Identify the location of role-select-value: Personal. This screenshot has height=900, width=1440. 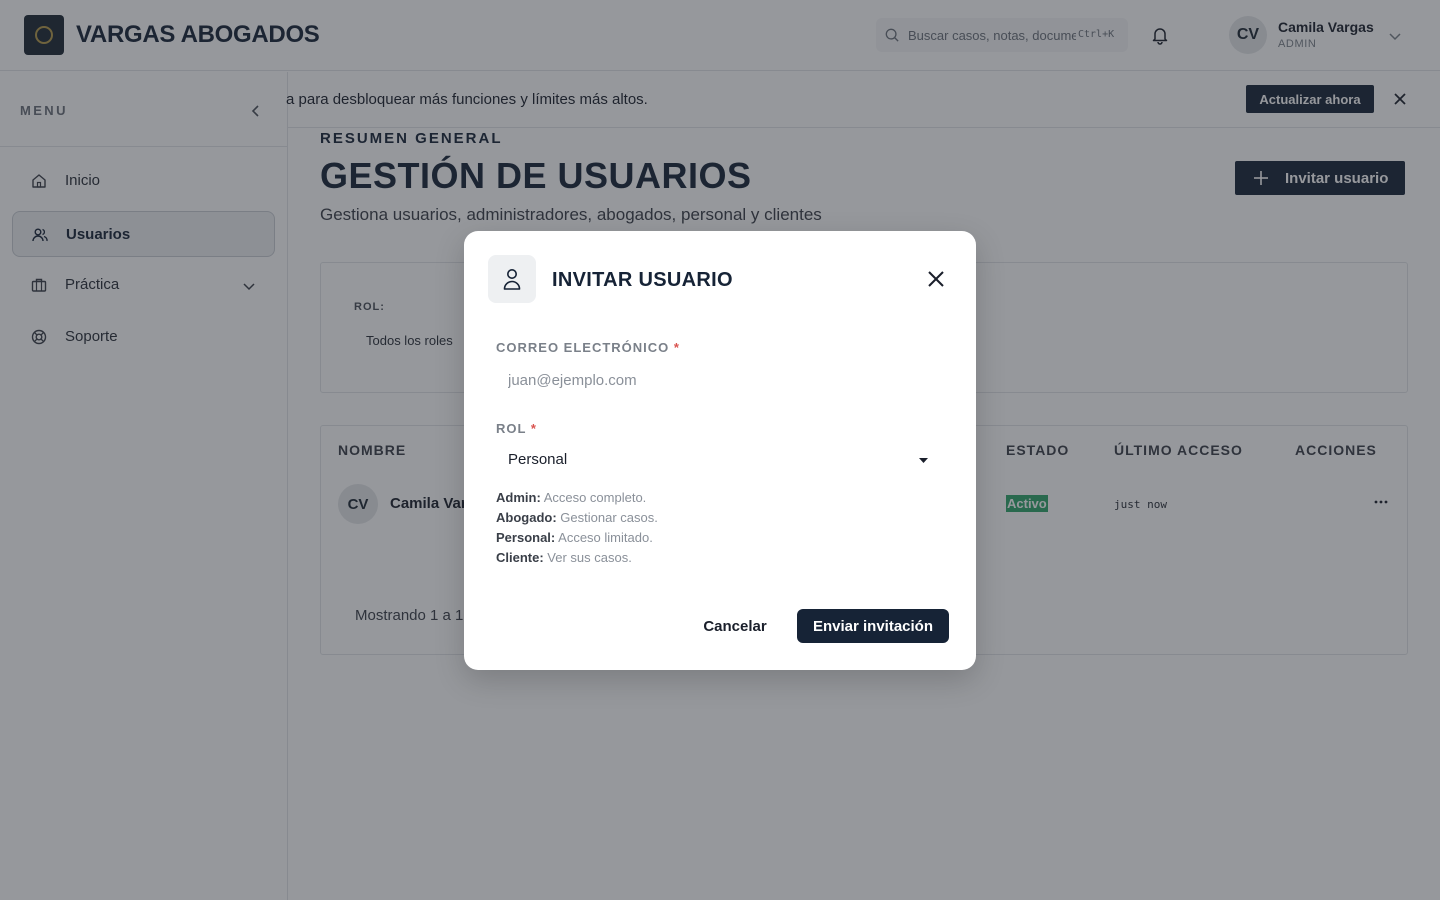
(538, 459).